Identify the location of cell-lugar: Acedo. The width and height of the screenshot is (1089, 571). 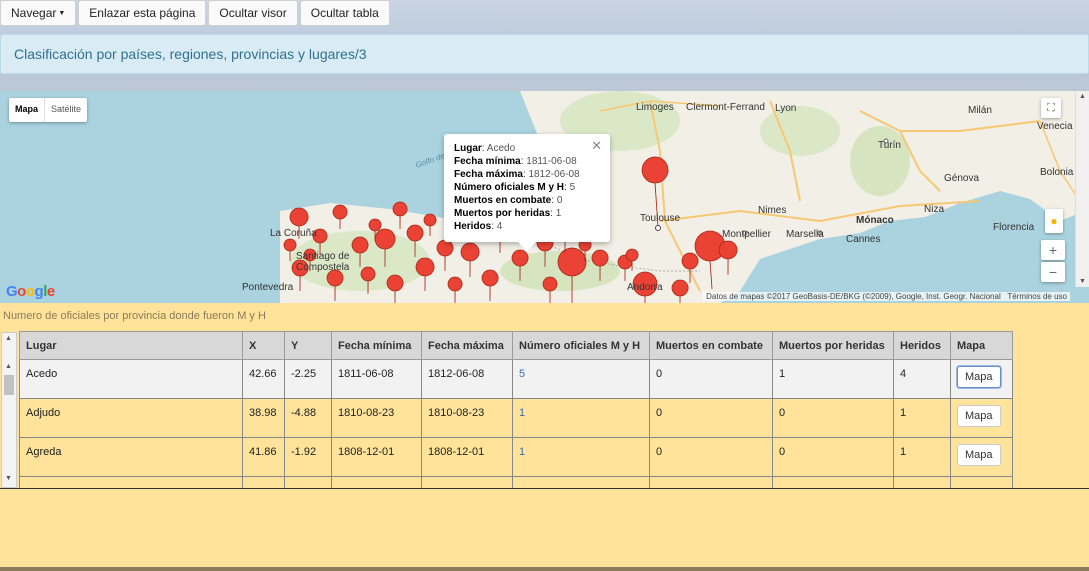
(131, 379).